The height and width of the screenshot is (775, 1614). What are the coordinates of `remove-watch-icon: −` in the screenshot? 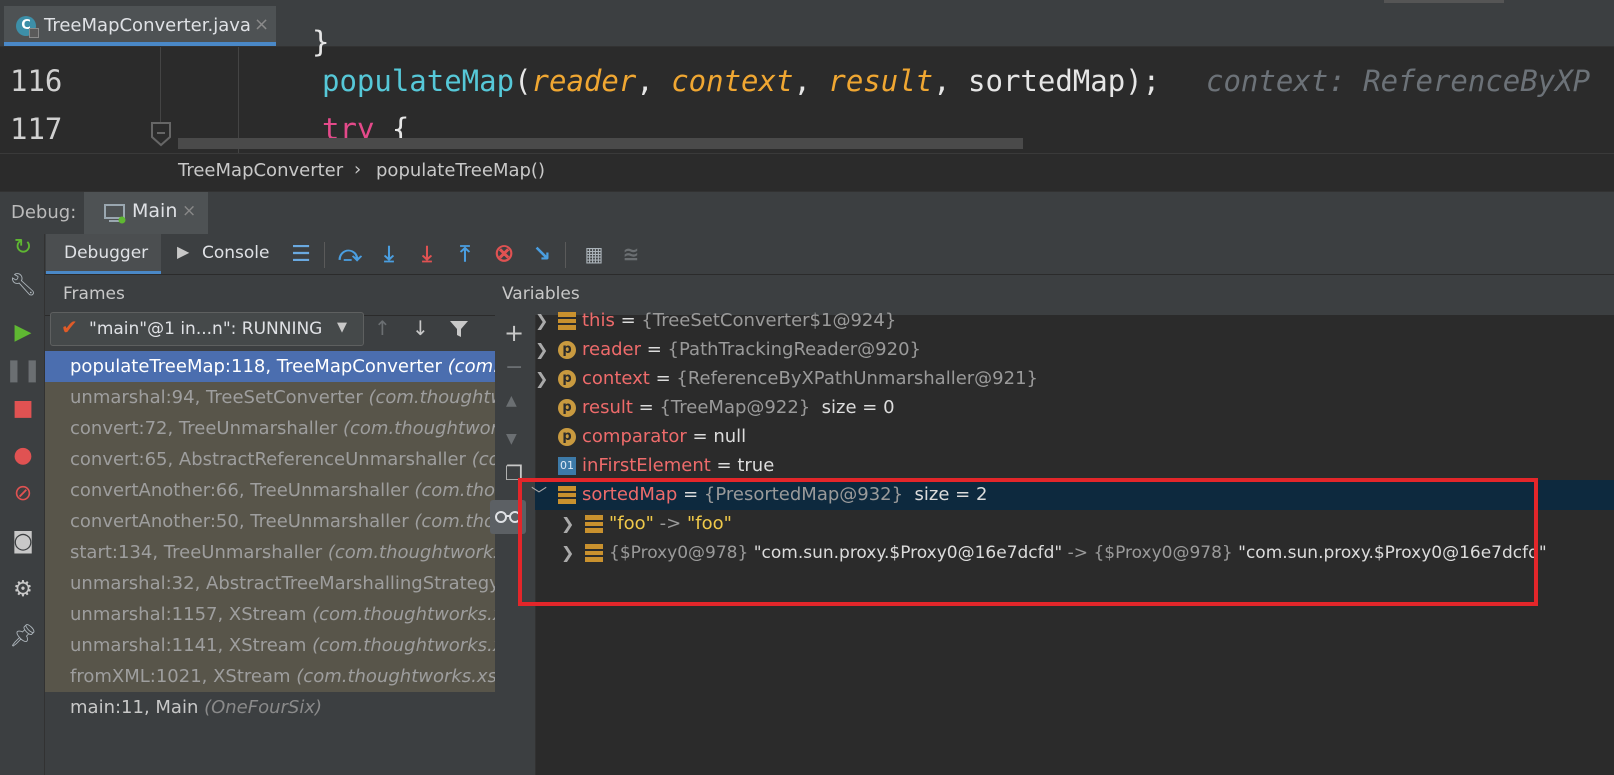 It's located at (514, 367).